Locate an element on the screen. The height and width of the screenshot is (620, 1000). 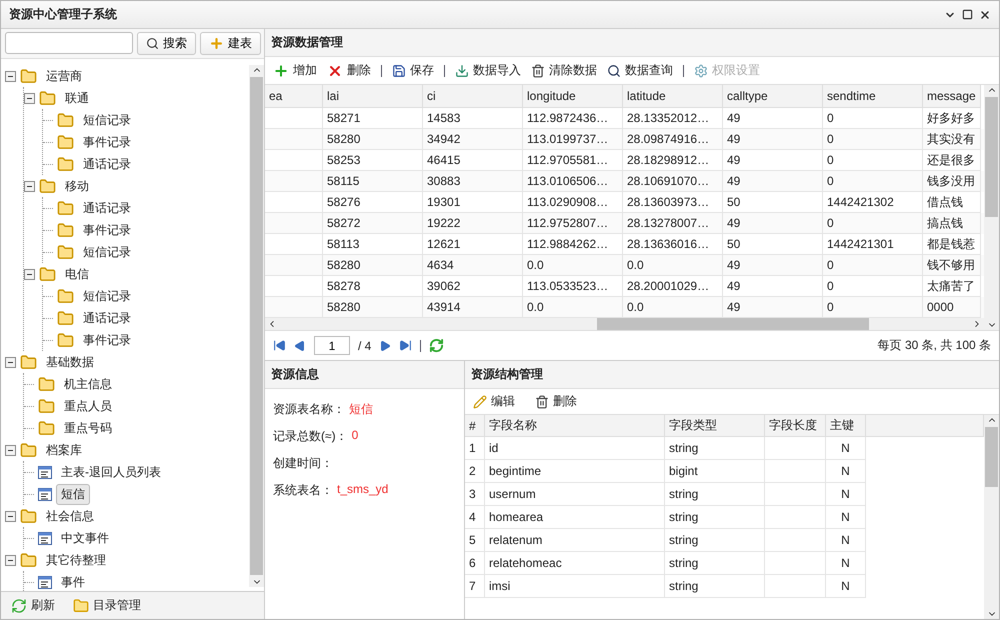
column-header: message is located at coordinates (952, 96).